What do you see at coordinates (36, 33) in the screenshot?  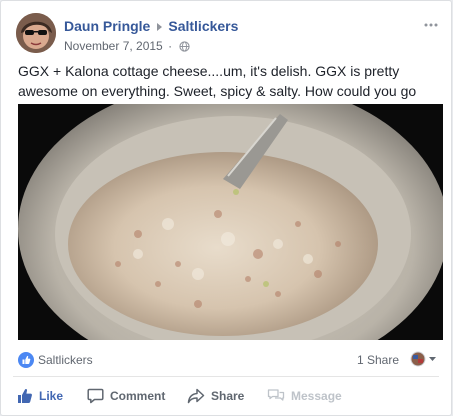 I see `avatar` at bounding box center [36, 33].